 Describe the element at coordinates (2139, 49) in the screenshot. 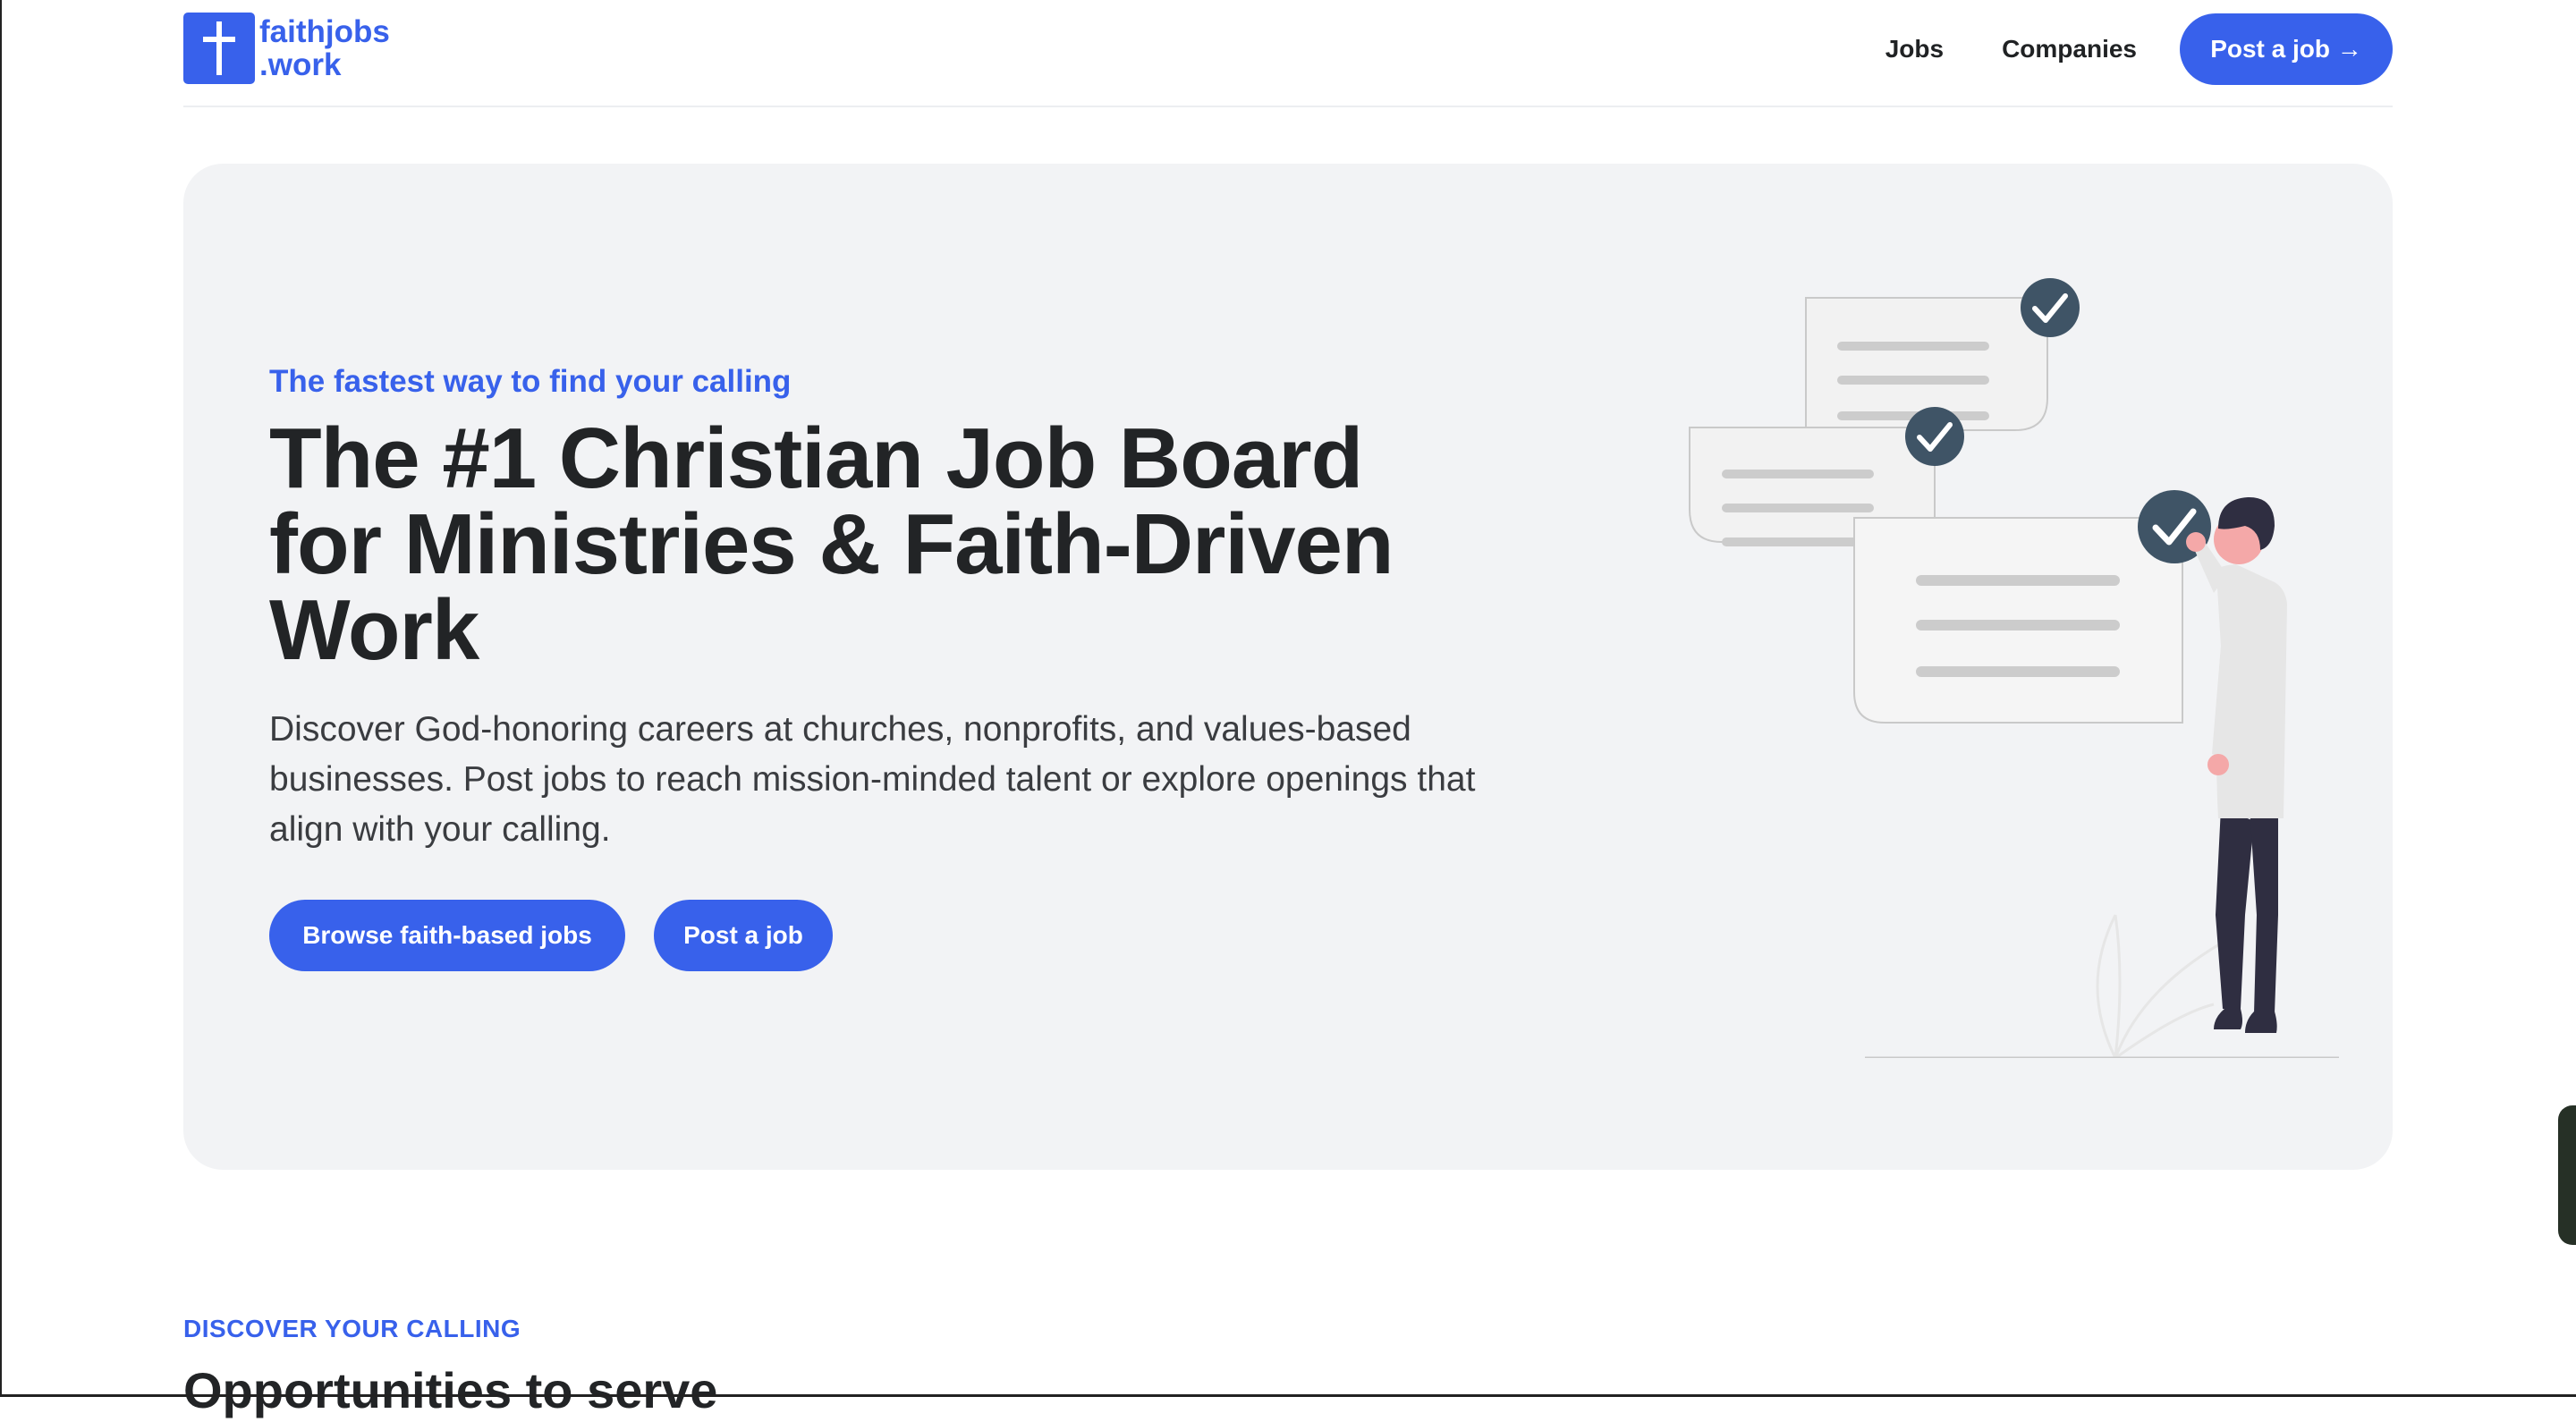

I see `main-nav: Jobs Companies Post a job →` at that location.